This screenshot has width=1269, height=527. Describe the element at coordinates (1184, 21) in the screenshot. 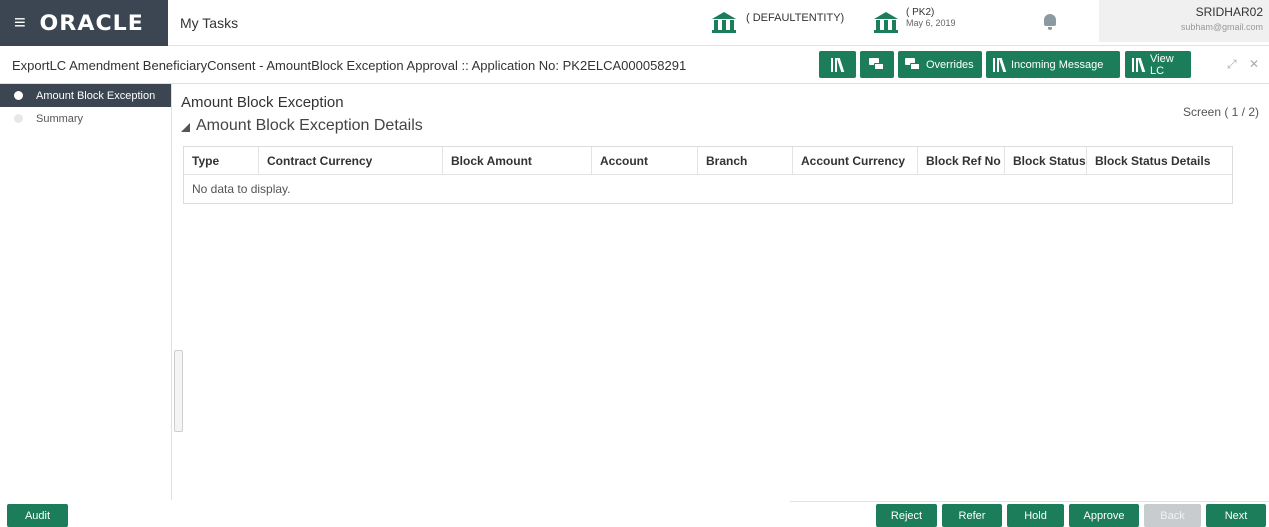

I see `user-menu: SRIDHAR02 subham@gmail.com` at that location.